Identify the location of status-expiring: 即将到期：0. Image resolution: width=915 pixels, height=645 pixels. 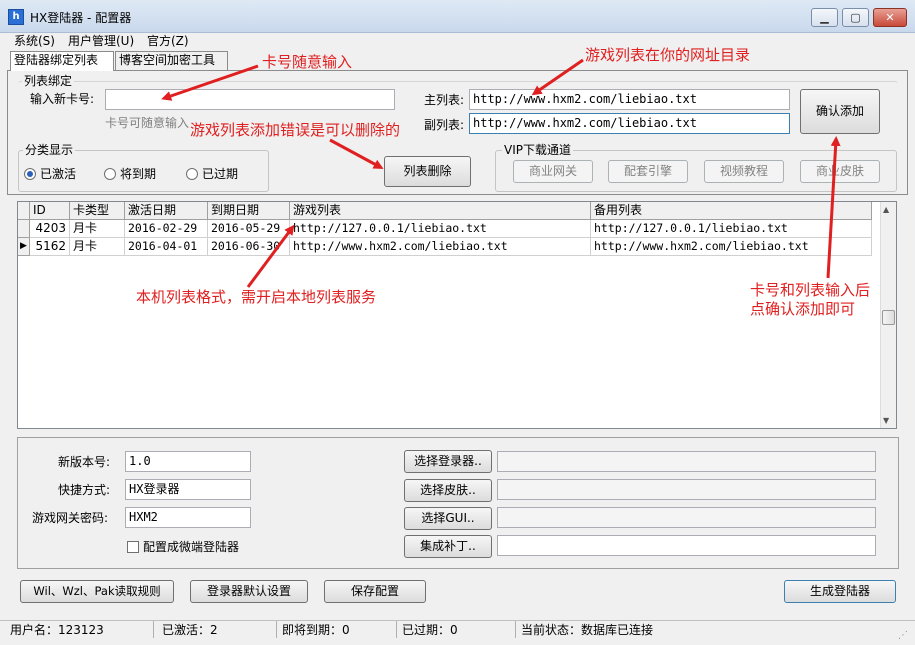
(316, 630).